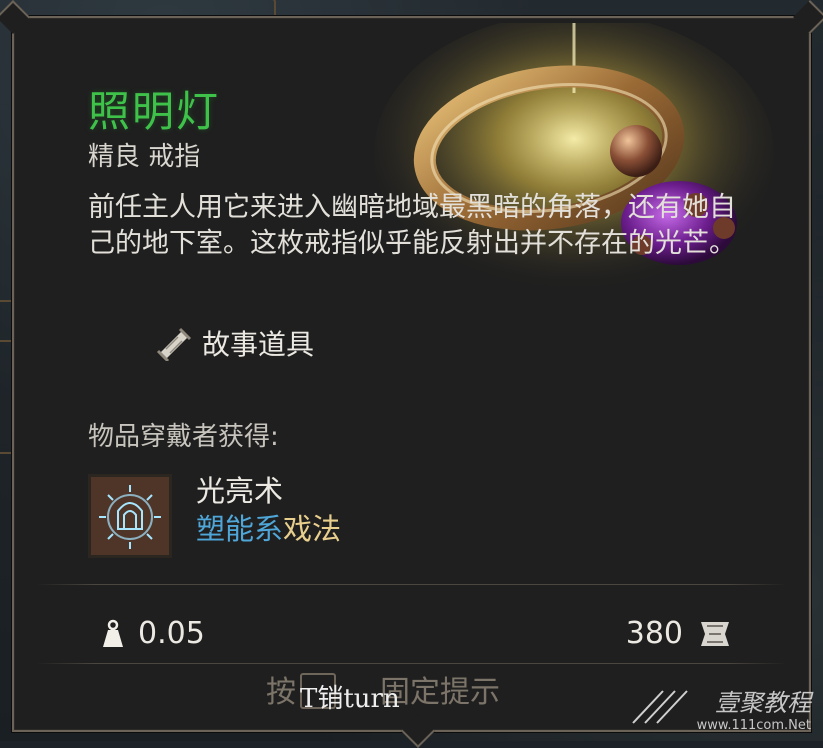 The width and height of the screenshot is (823, 748). I want to click on hint-prefix: 按, so click(281, 692).